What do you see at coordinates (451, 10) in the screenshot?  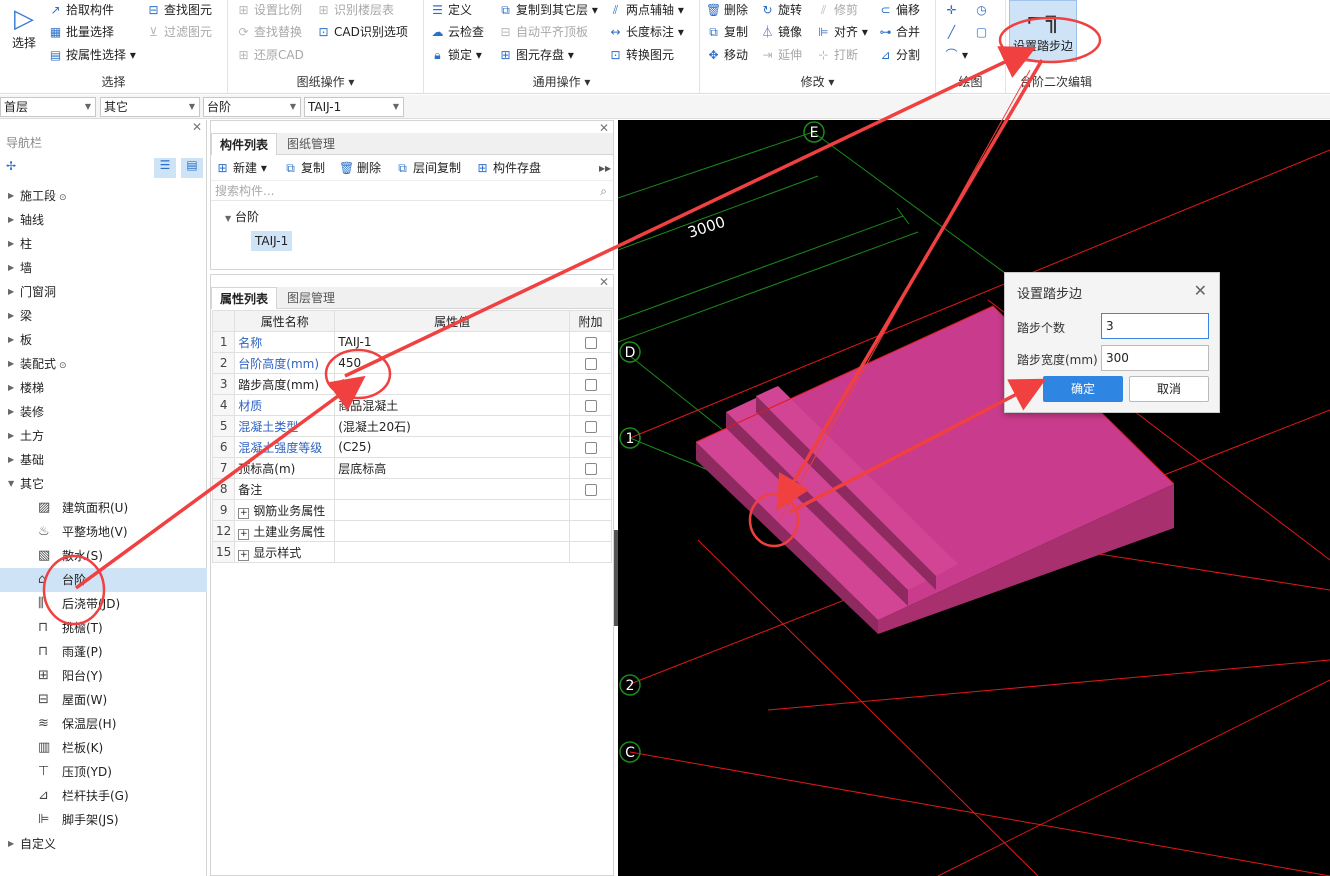 I see `define-button: ☰ 定义` at bounding box center [451, 10].